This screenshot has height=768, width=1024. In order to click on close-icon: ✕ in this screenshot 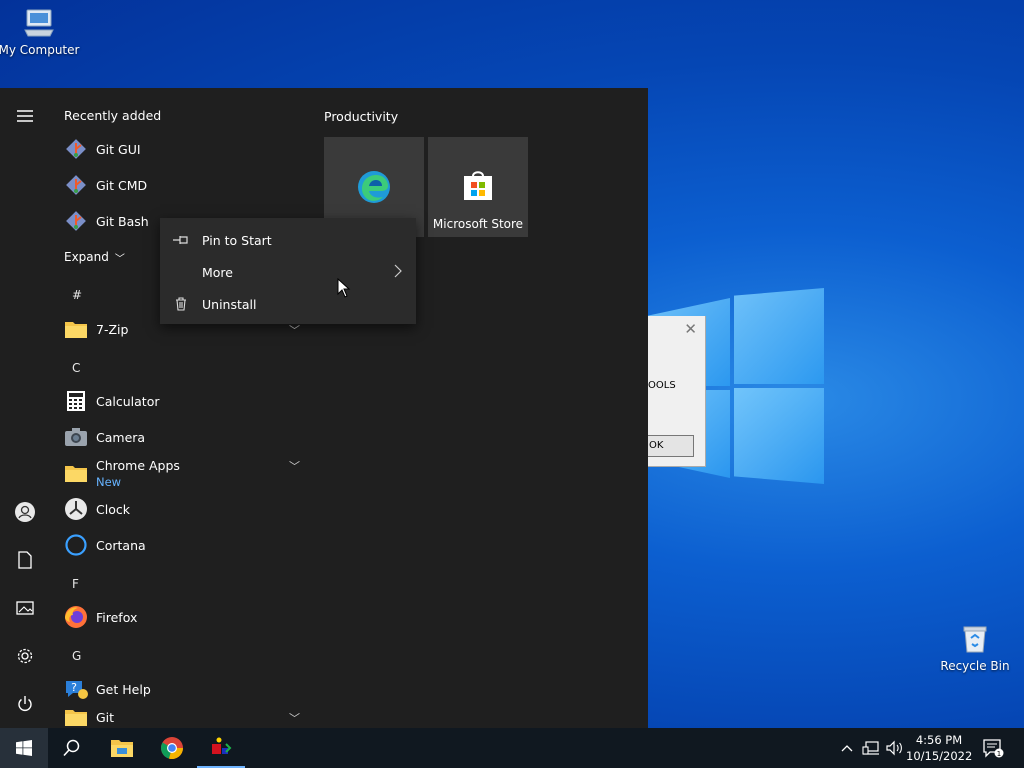, I will do `click(690, 329)`.